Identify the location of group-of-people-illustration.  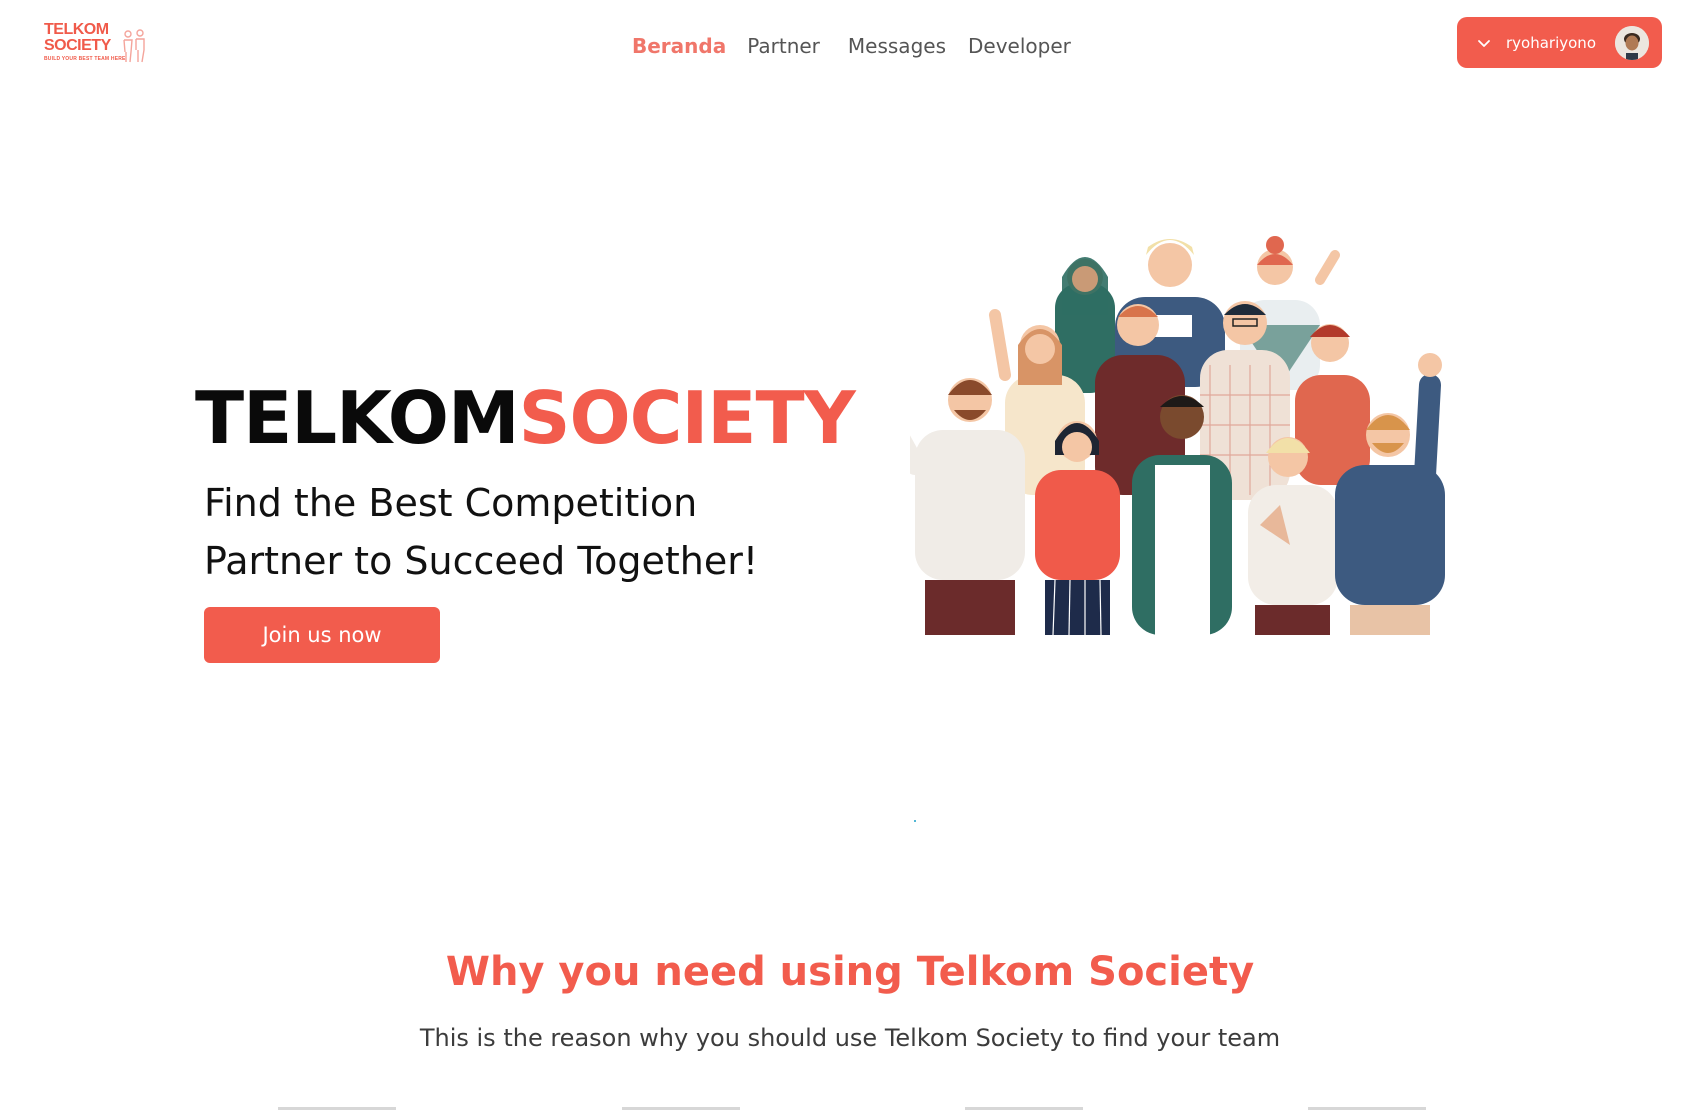
(1177, 435).